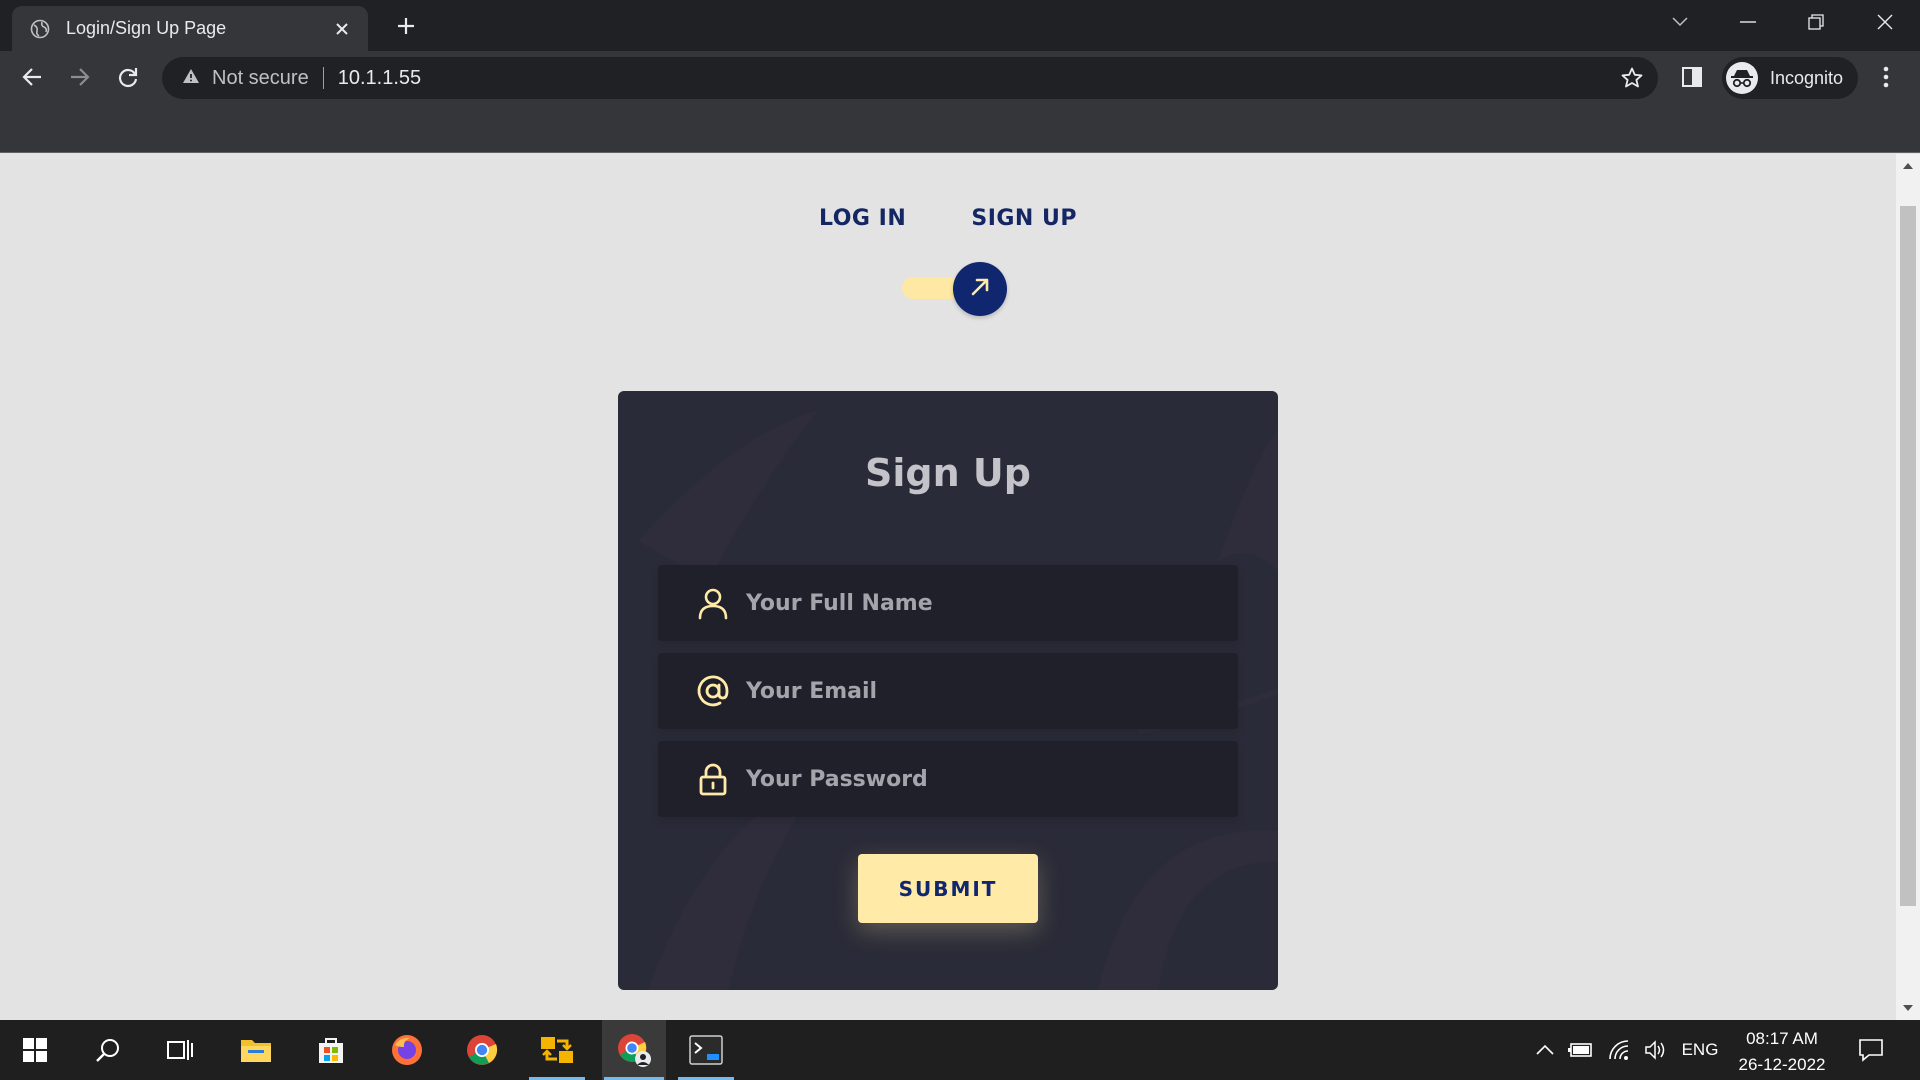 Image resolution: width=1920 pixels, height=1080 pixels. Describe the element at coordinates (1782, 1064) in the screenshot. I see `clock-date: 26-12-2022` at that location.